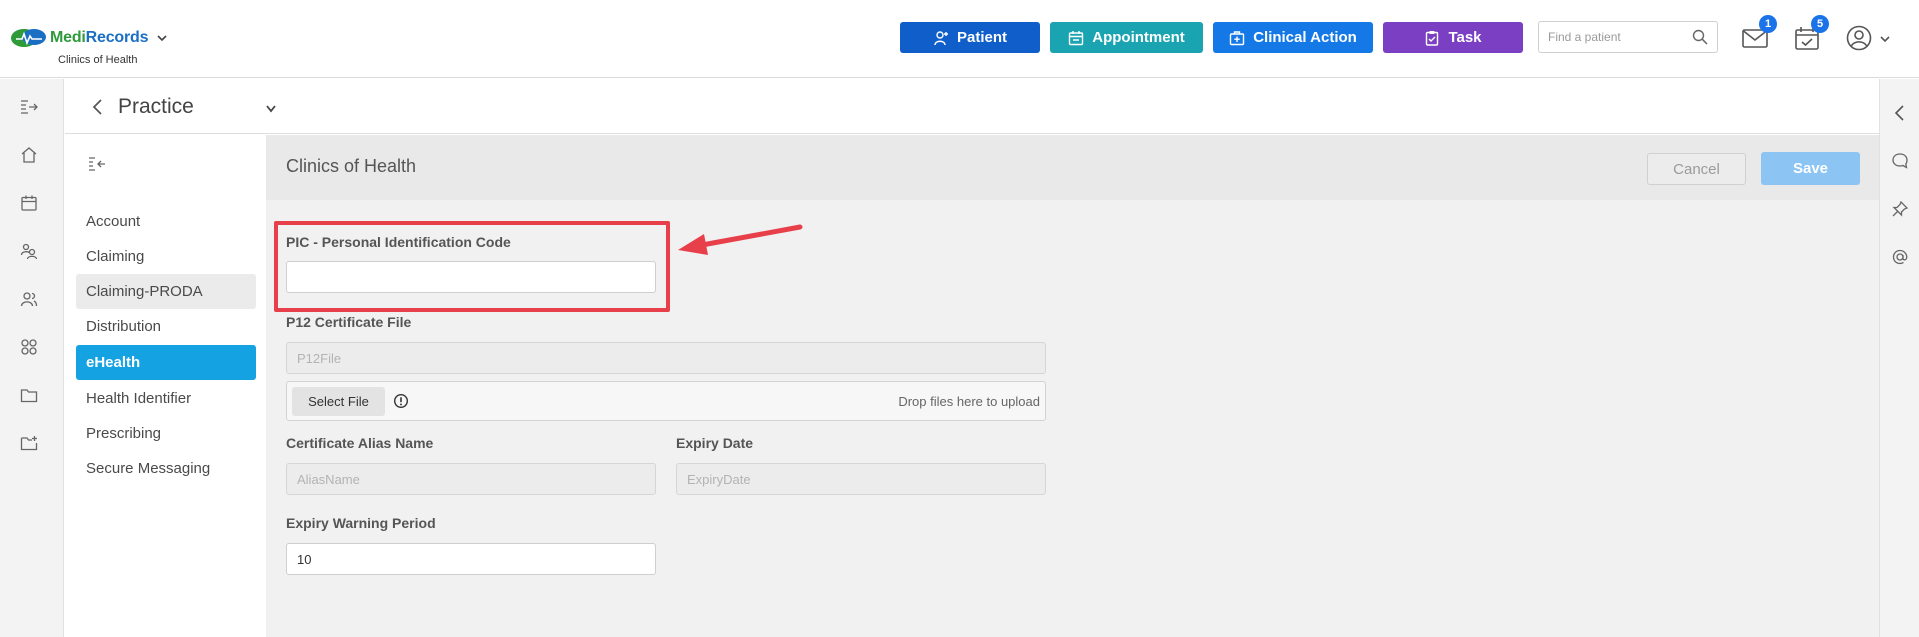 Image resolution: width=1919 pixels, height=637 pixels. What do you see at coordinates (139, 398) in the screenshot?
I see `sidebar-item-label: Health Identifier` at bounding box center [139, 398].